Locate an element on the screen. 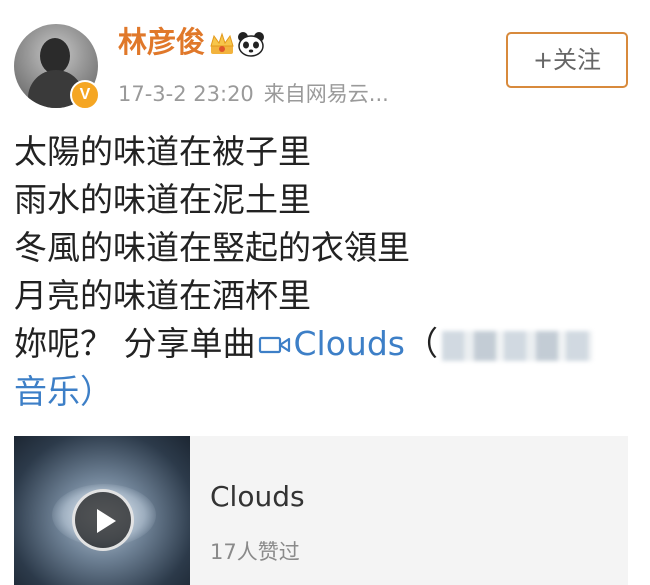  song-link: Clouds is located at coordinates (330, 343).